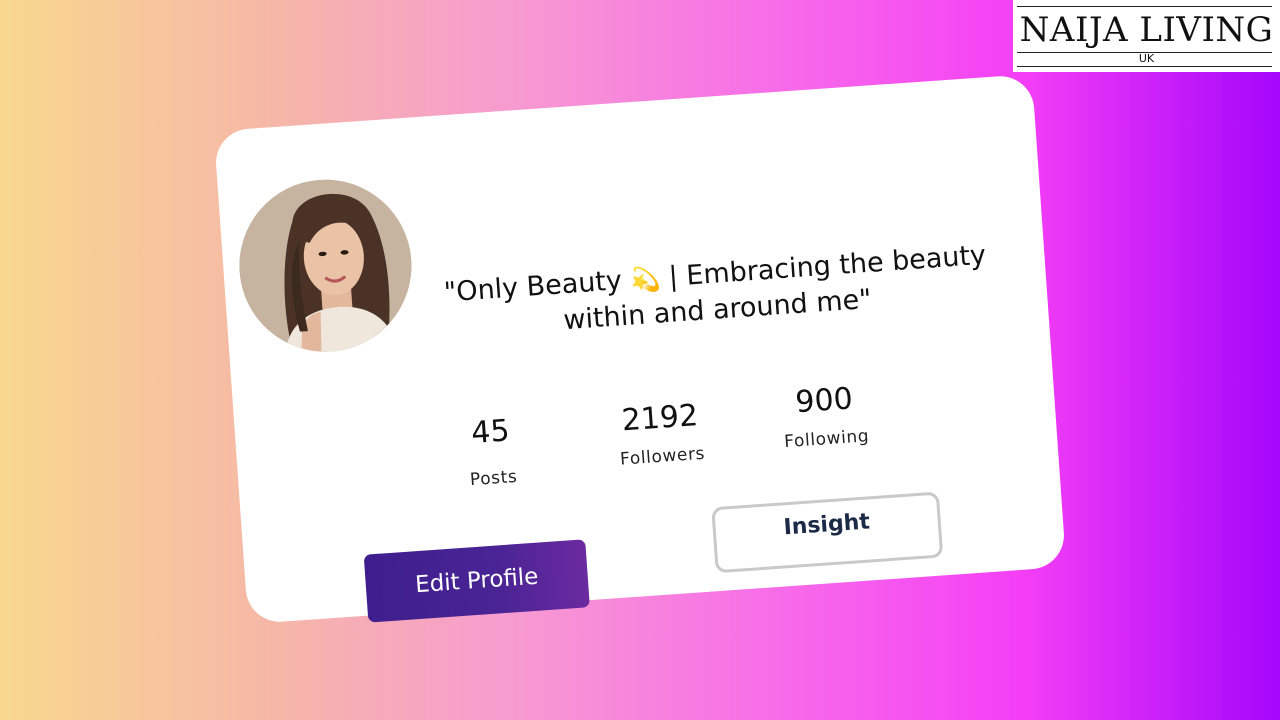 The image size is (1280, 720). I want to click on following-count: 900, so click(824, 401).